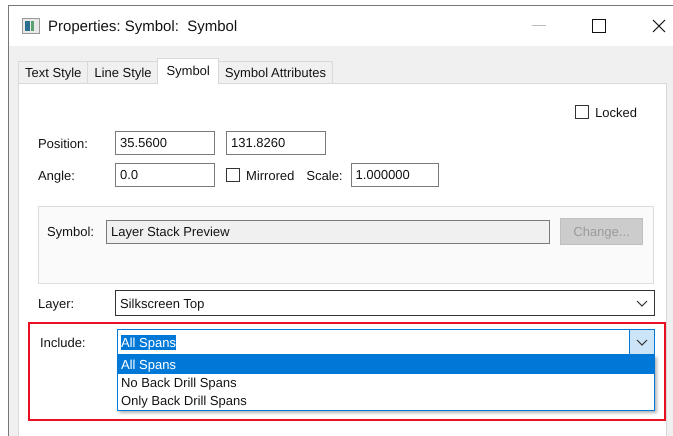  I want to click on angle-field: 0.0, so click(165, 175).